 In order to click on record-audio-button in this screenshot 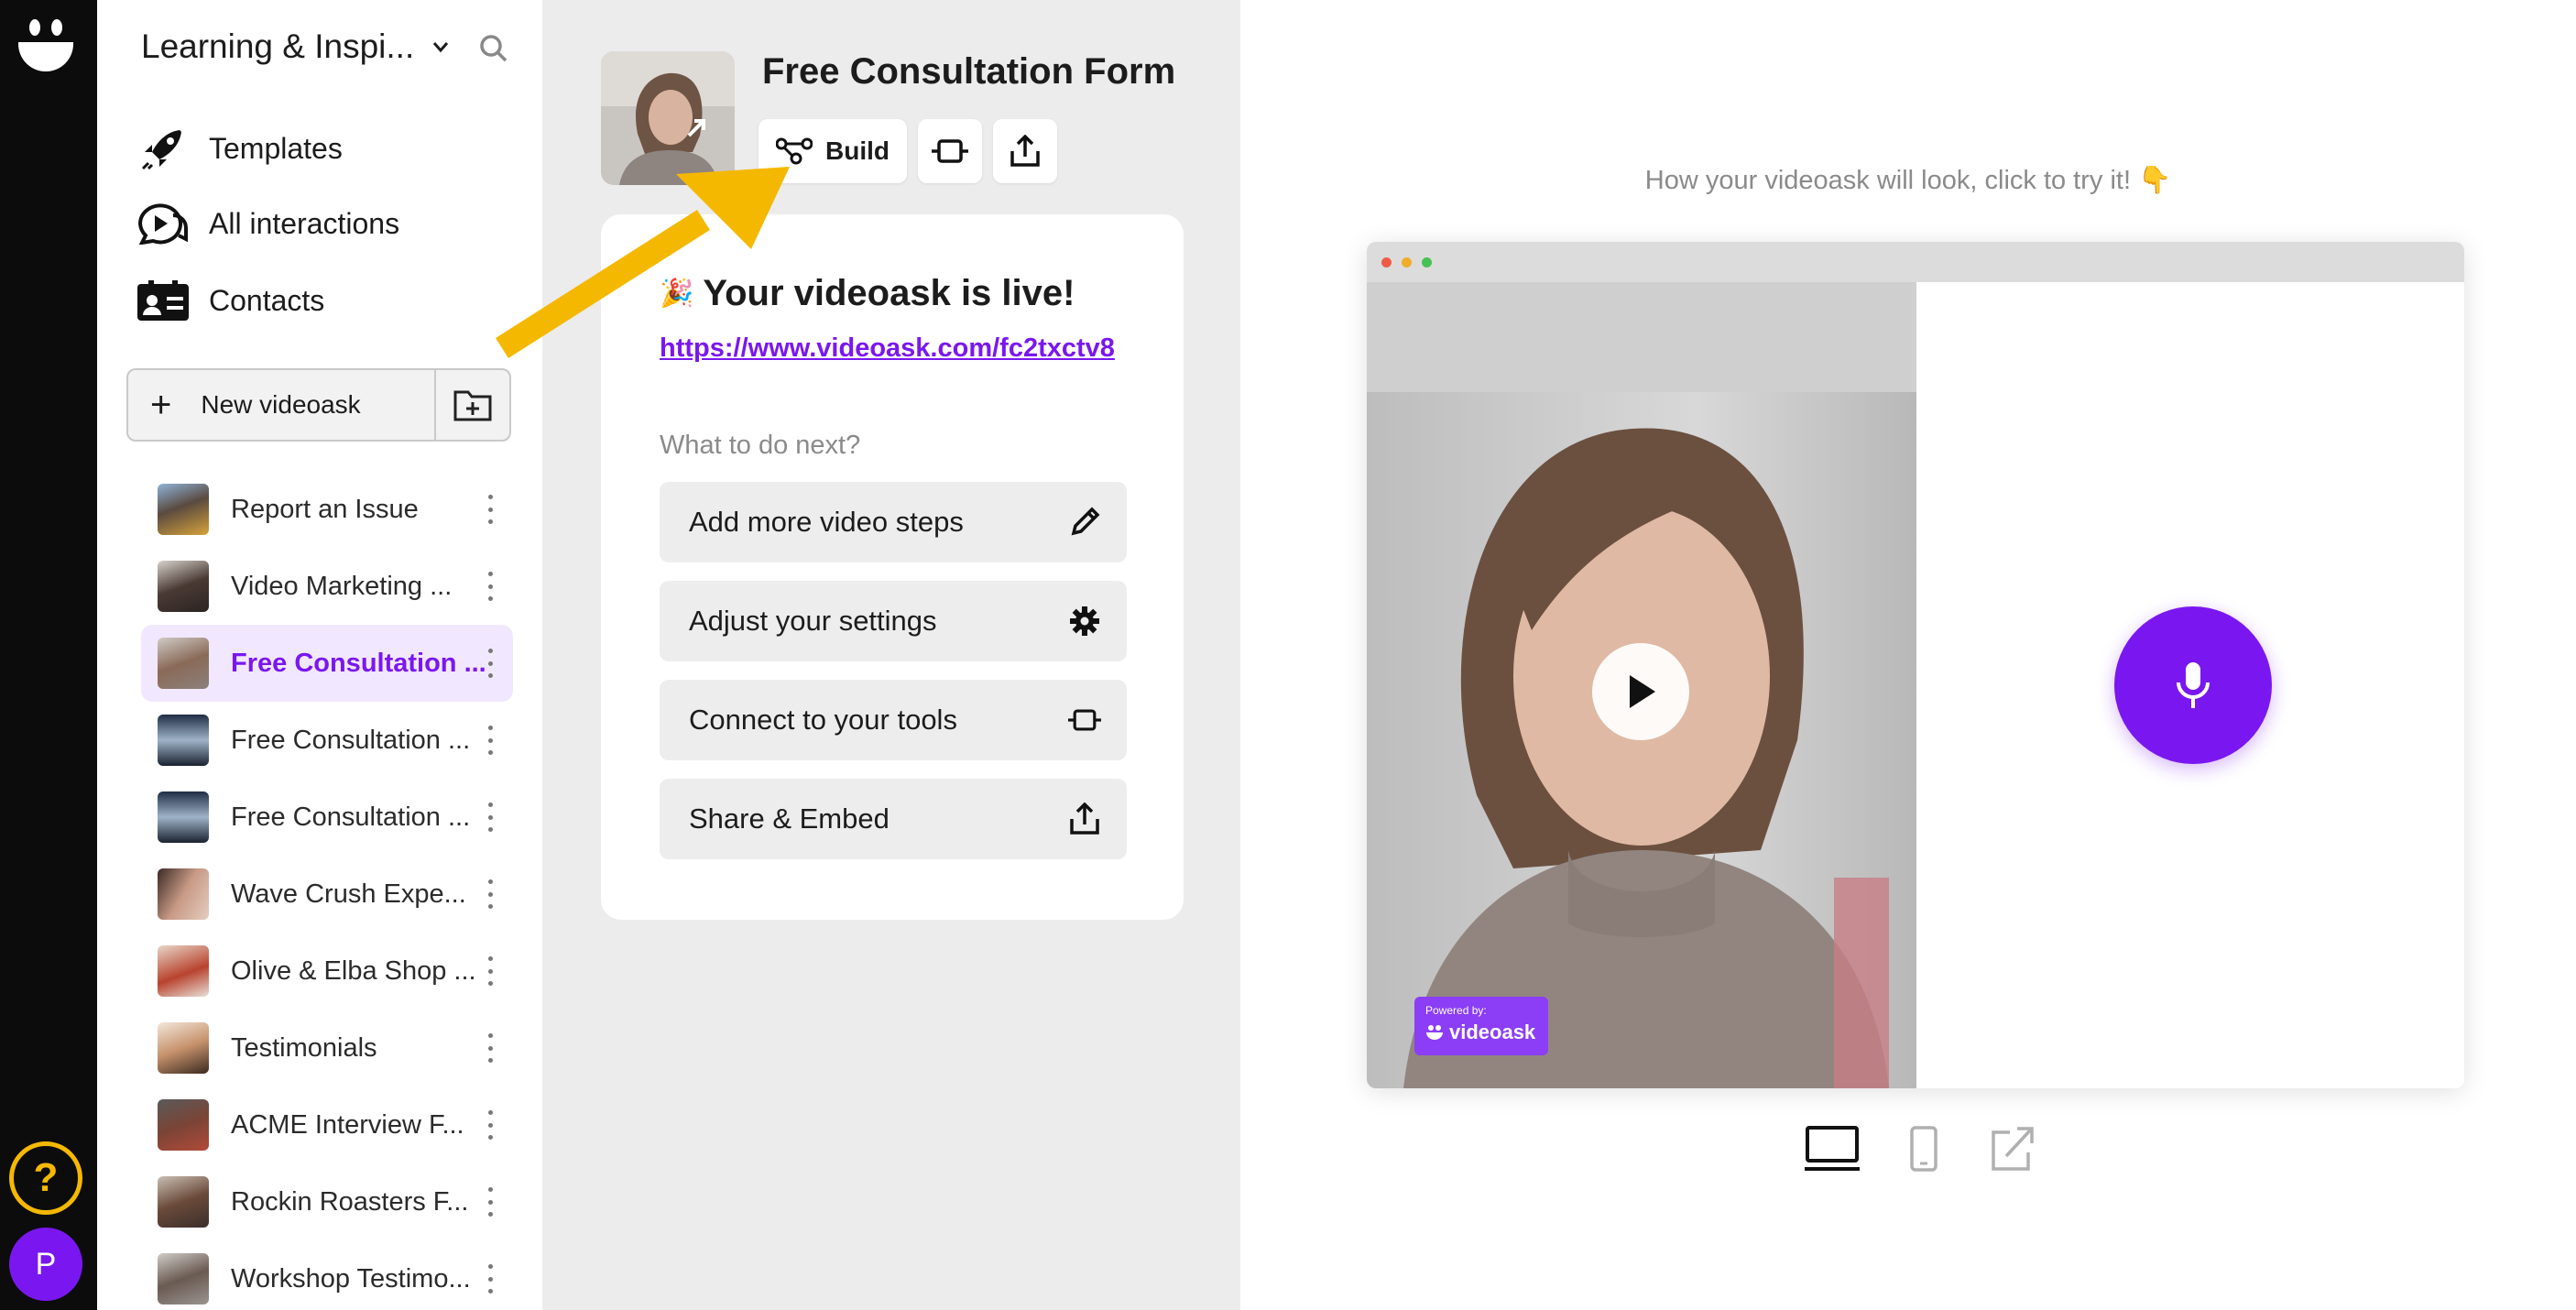, I will do `click(2193, 685)`.